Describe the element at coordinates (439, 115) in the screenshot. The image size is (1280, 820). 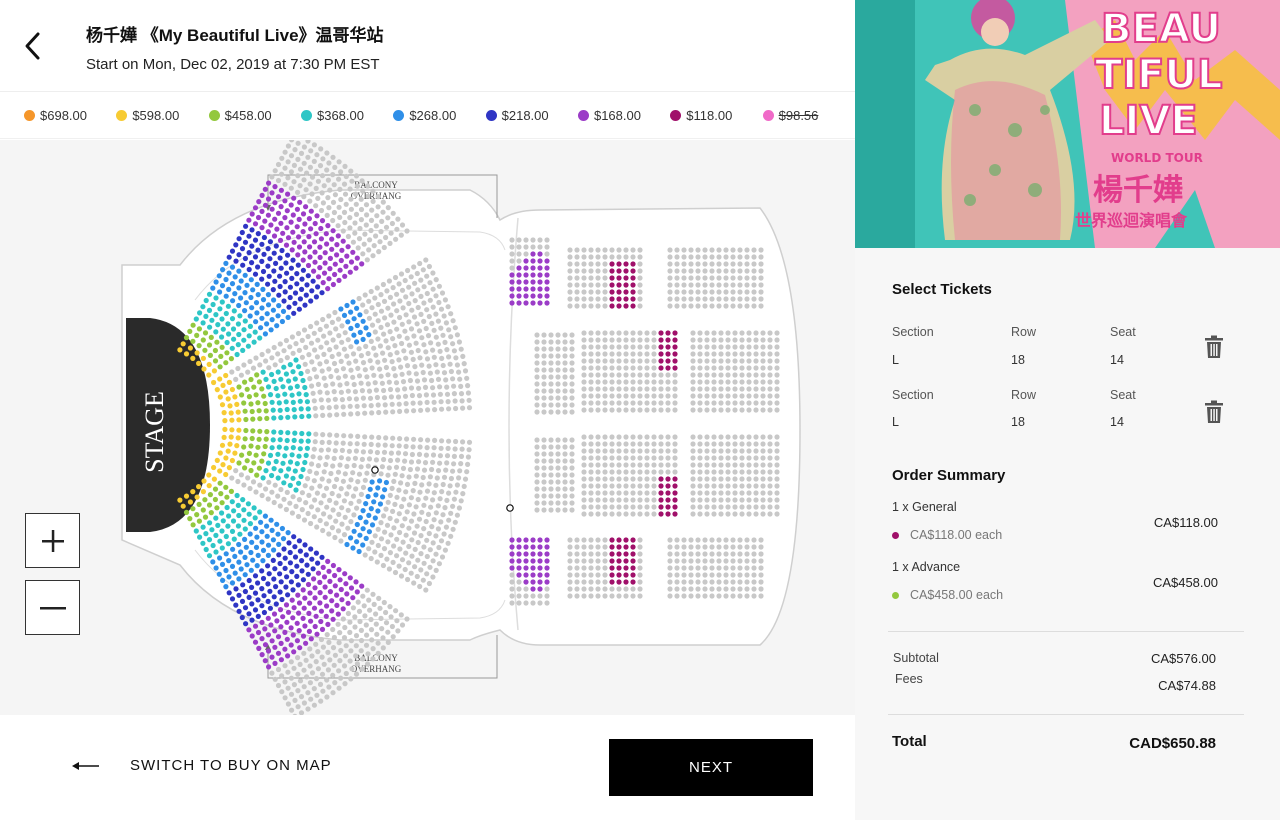
I see `price-filter-item: $268.00` at that location.